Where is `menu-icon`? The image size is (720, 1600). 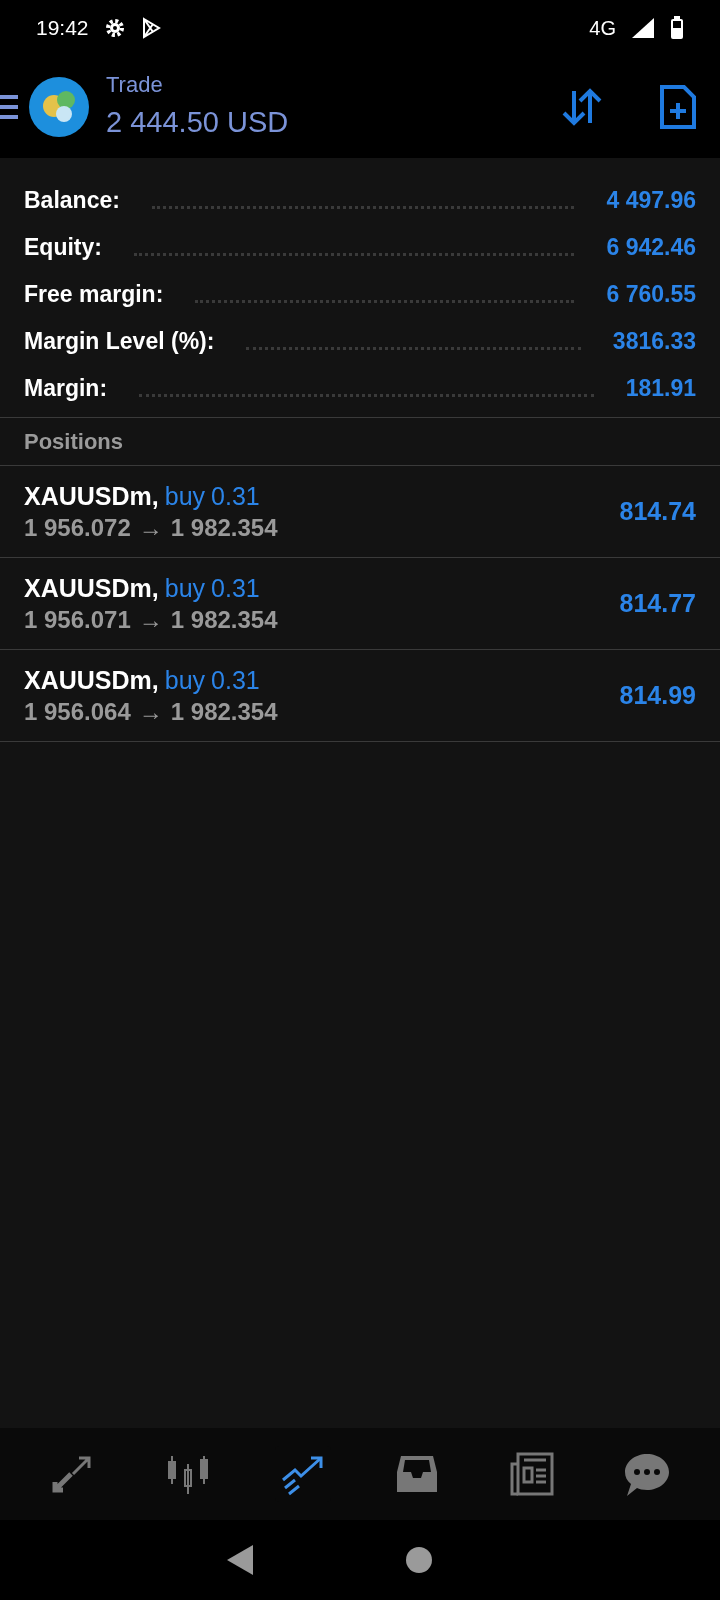 menu-icon is located at coordinates (10, 106).